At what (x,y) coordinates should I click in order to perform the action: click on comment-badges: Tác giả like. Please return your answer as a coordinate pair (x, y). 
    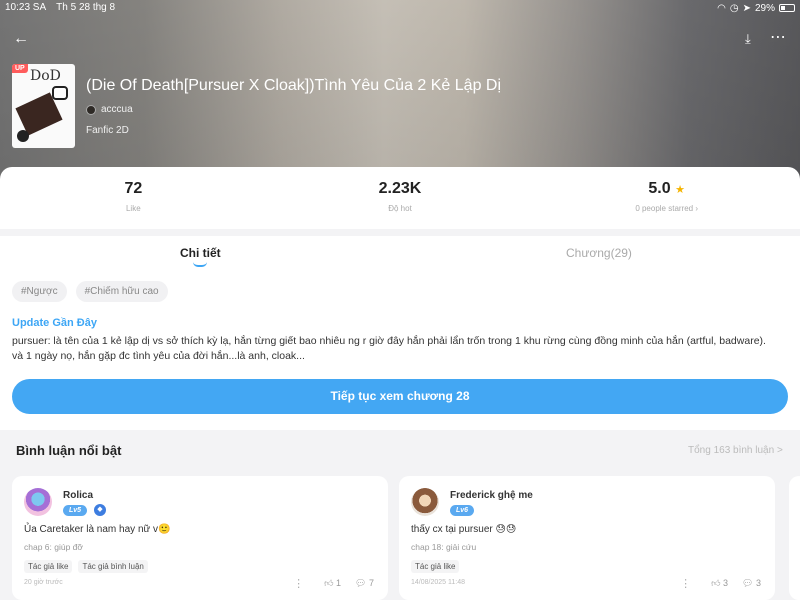
    Looking at the image, I should click on (435, 566).